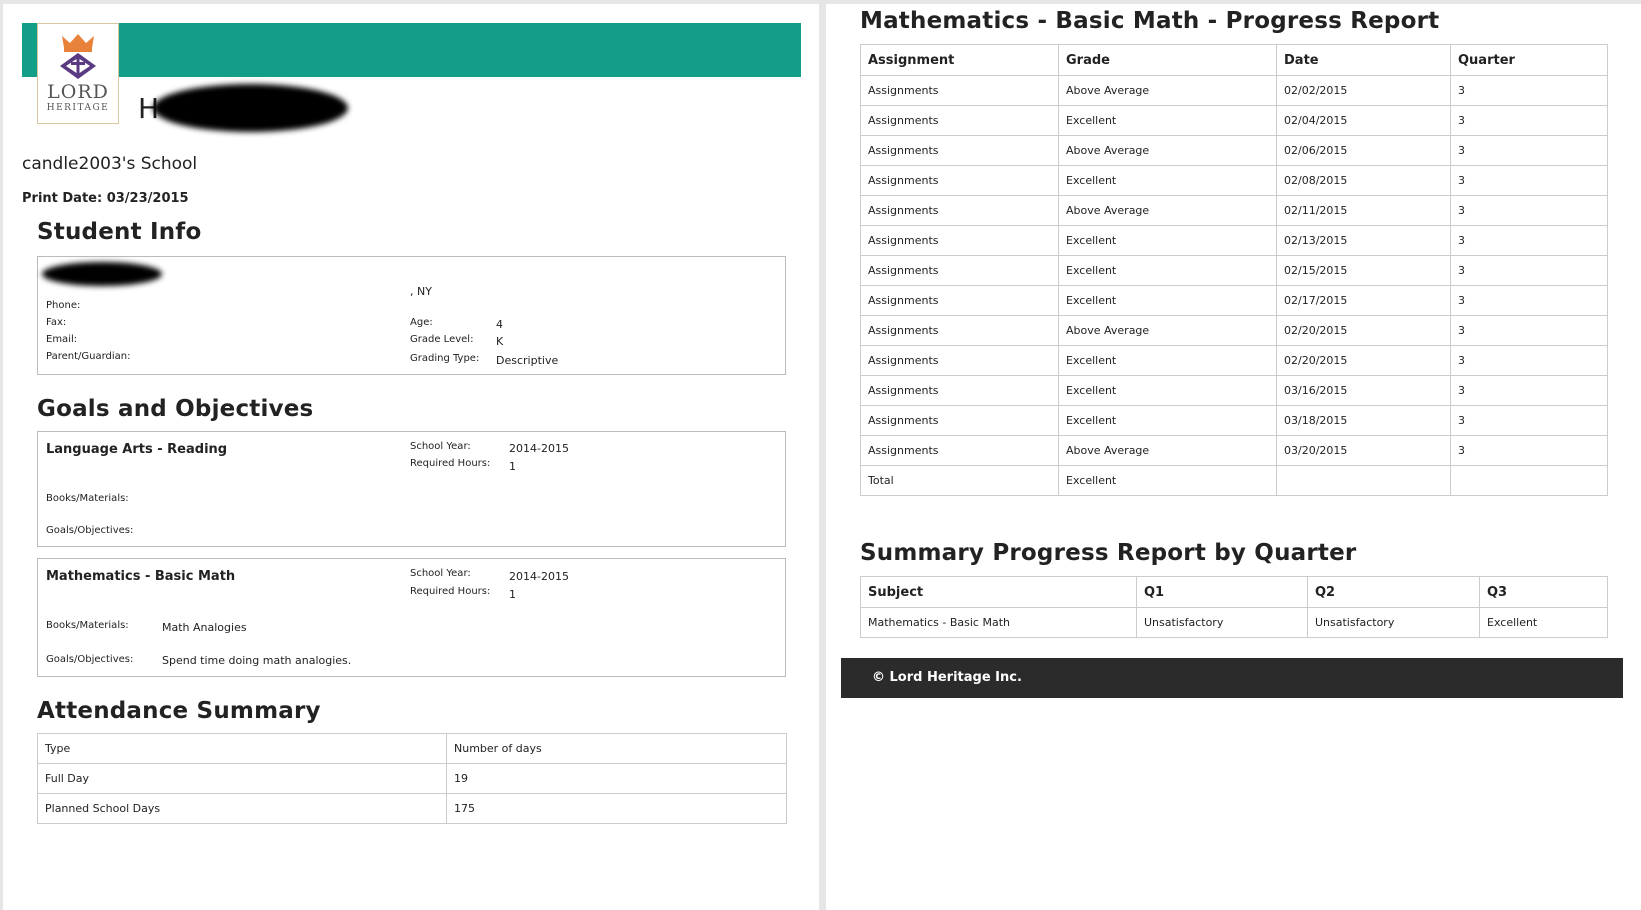 The width and height of the screenshot is (1641, 910). Describe the element at coordinates (421, 322) in the screenshot. I see `age-label: Age:` at that location.